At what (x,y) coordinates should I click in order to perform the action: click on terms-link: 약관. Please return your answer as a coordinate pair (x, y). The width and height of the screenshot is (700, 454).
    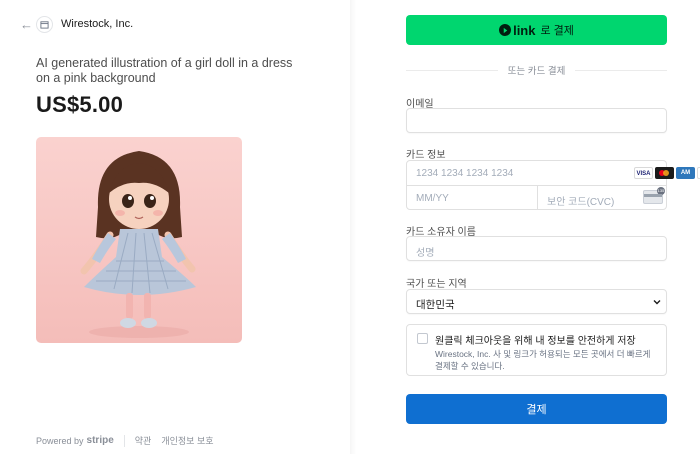
    Looking at the image, I should click on (143, 440).